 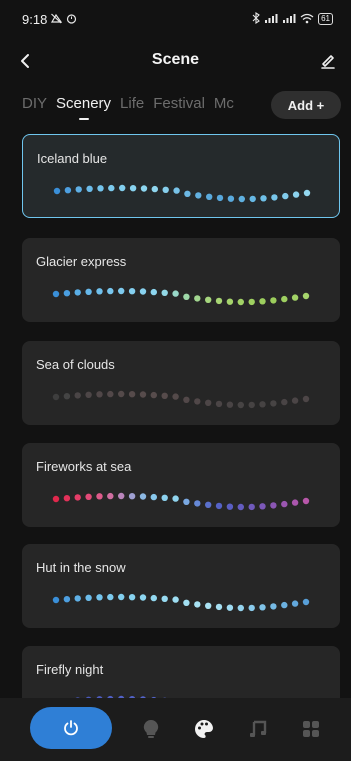 What do you see at coordinates (306, 105) in the screenshot?
I see `add-button: Add +` at bounding box center [306, 105].